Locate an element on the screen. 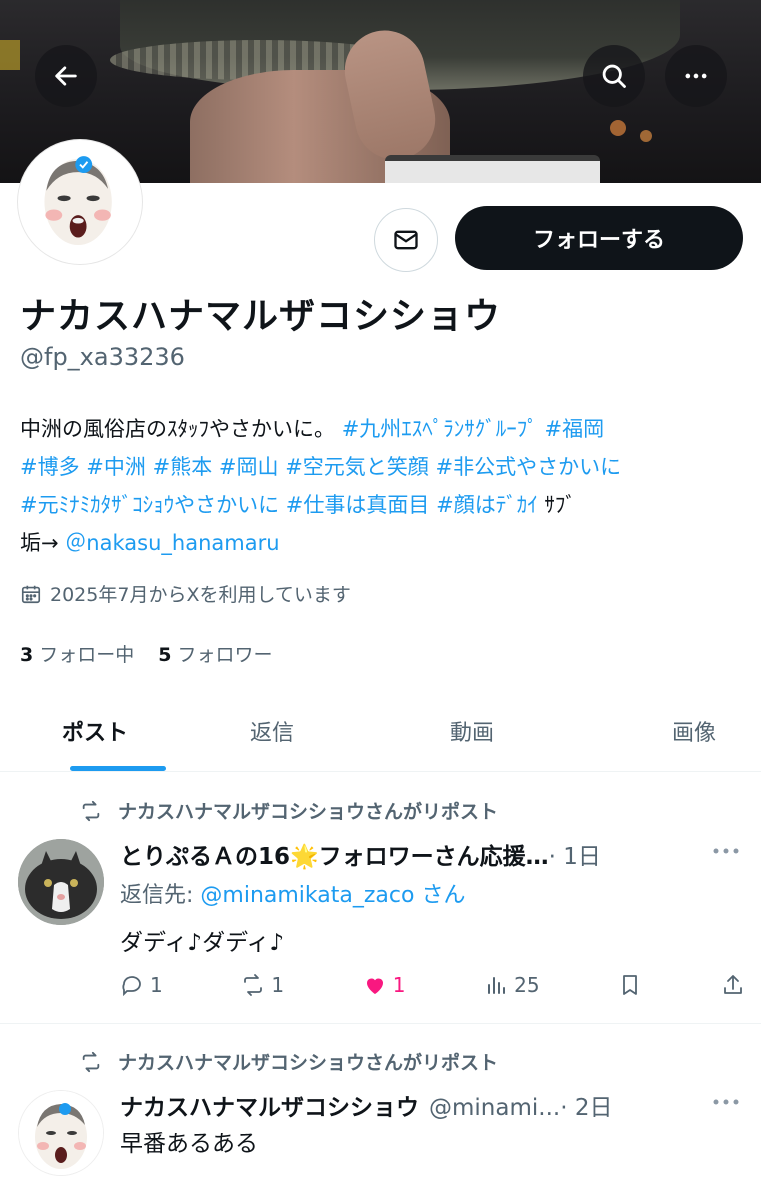 Image resolution: width=761 pixels, height=1200 pixels. bio-text: 中洲の風俗店のｽﾀｯﾌやさかいに。 is located at coordinates (177, 429).